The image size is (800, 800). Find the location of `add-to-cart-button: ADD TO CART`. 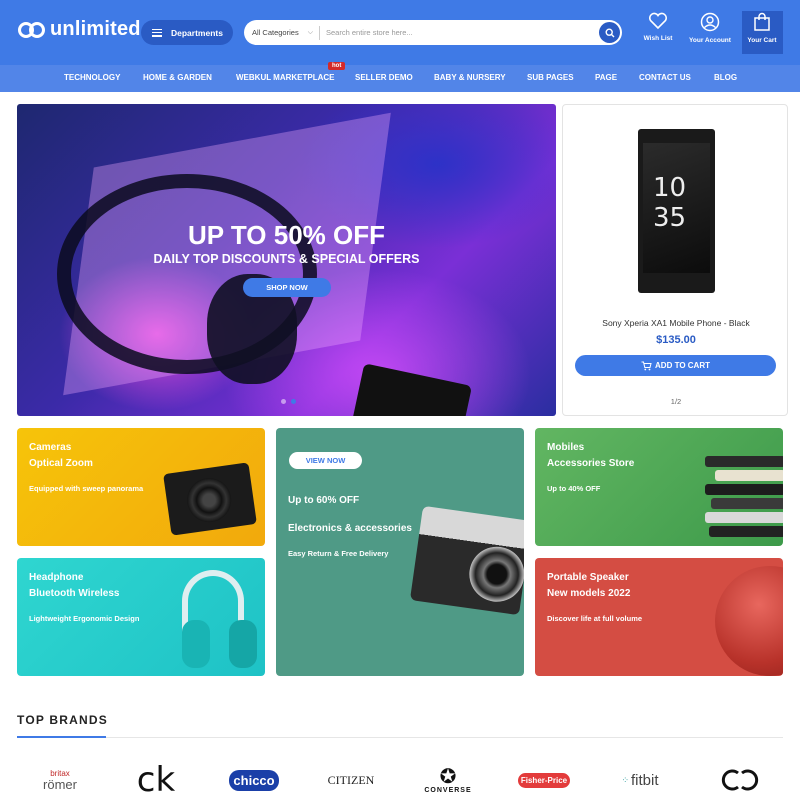

add-to-cart-button: ADD TO CART is located at coordinates (675, 365).